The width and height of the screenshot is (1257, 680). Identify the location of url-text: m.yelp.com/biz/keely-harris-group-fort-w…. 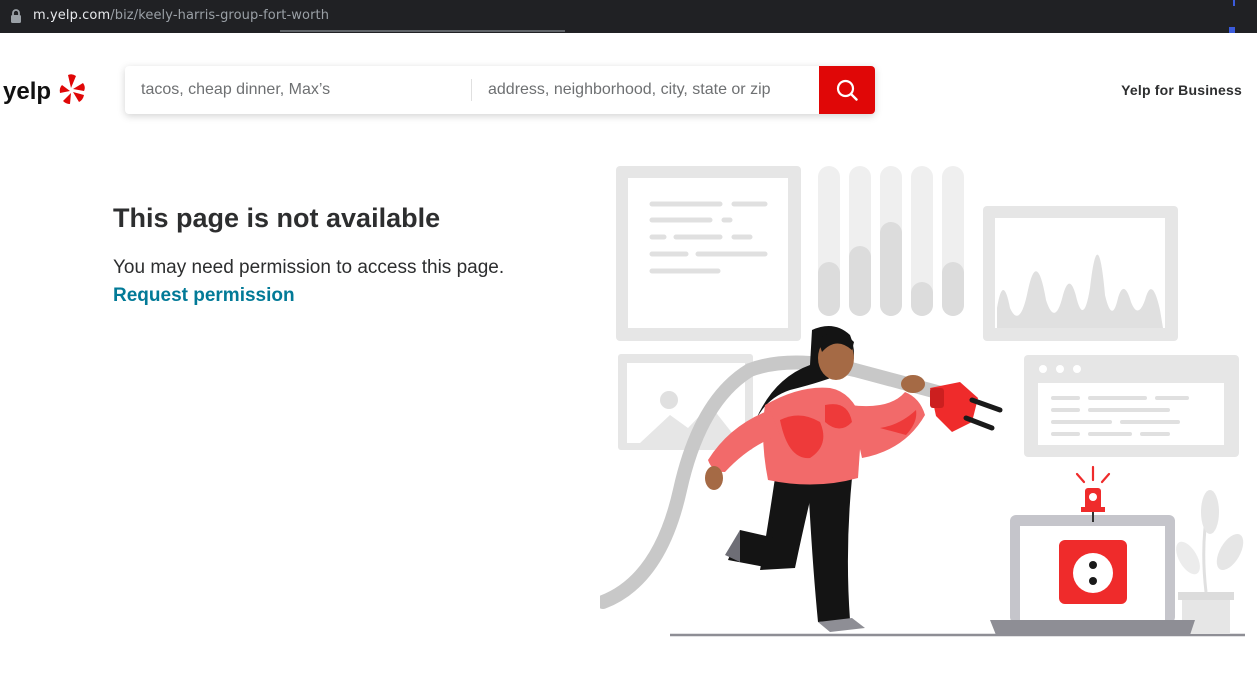
(181, 15).